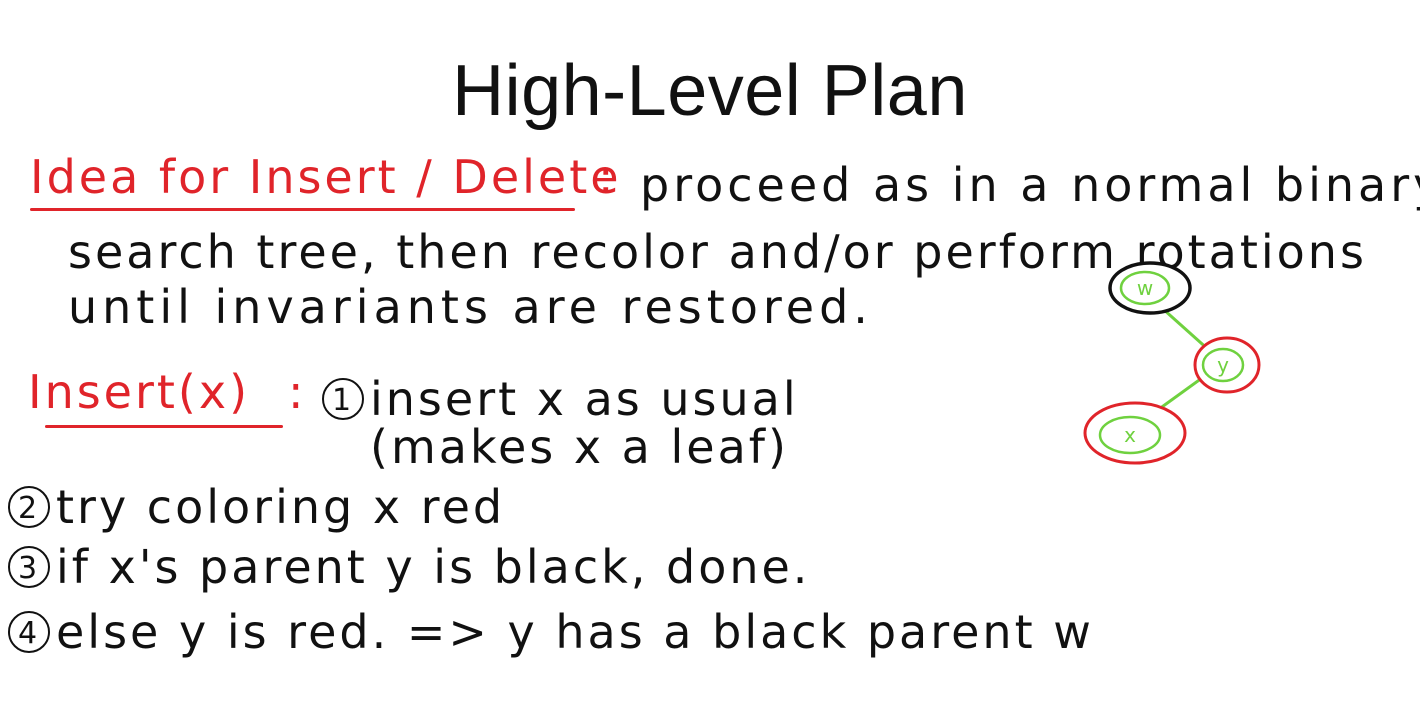  I want to click on step-1: 1 insert x as usual, so click(560, 399).